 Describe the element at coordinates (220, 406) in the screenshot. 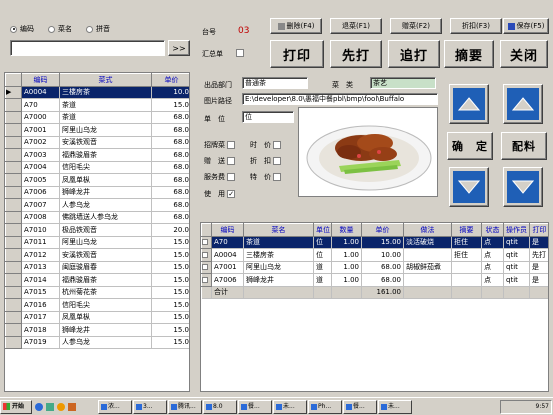

I see `taskbar-window-button: 8.0` at that location.